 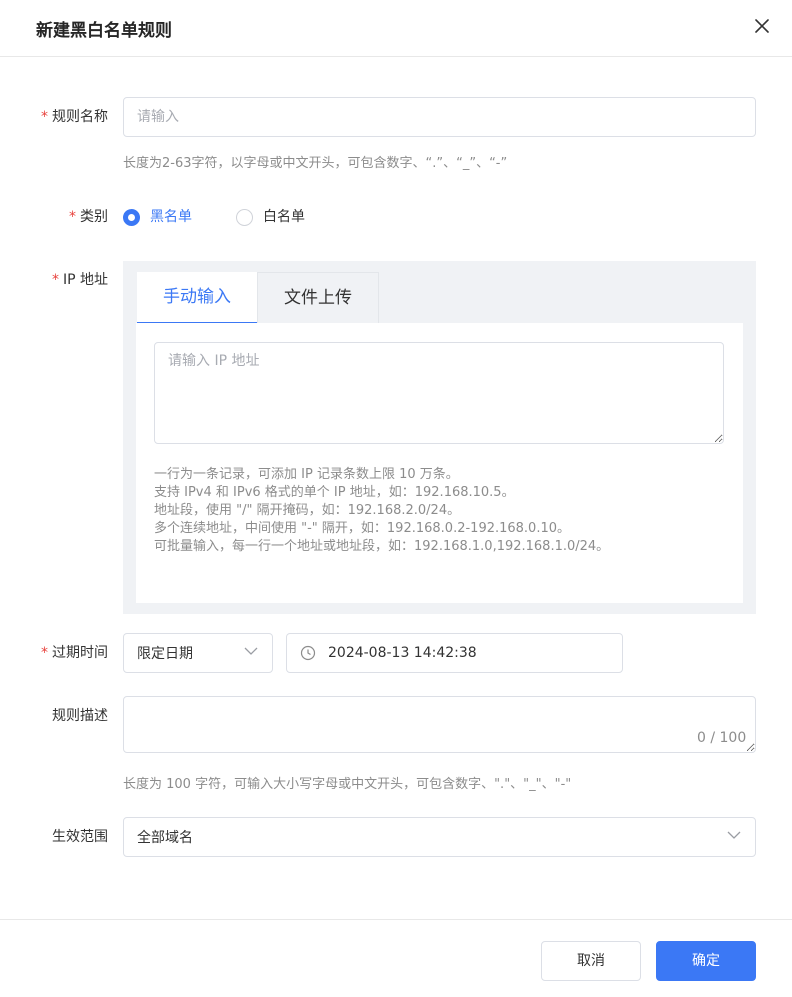 I want to click on description-counter: 0 / 100, so click(x=722, y=738).